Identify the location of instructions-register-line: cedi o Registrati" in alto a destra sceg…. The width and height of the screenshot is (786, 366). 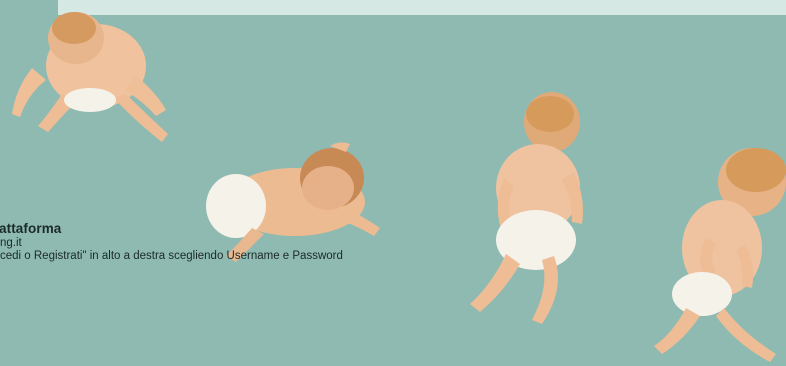
(171, 256).